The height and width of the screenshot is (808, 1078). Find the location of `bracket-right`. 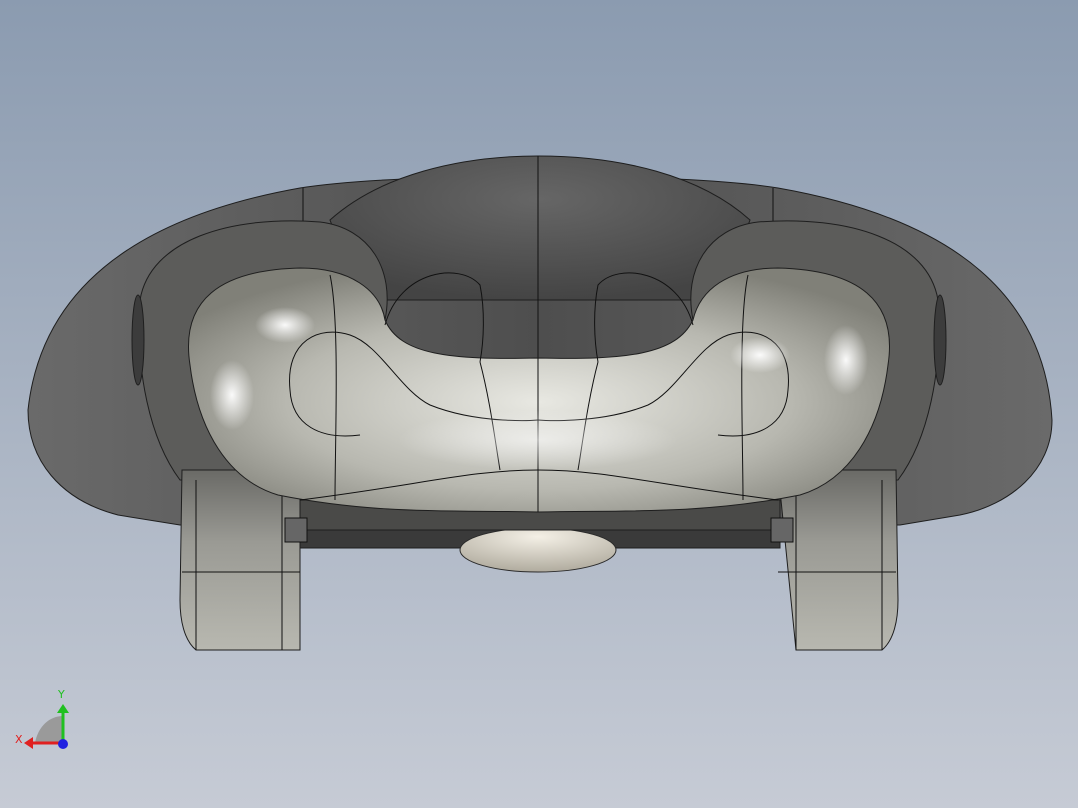

bracket-right is located at coordinates (782, 530).